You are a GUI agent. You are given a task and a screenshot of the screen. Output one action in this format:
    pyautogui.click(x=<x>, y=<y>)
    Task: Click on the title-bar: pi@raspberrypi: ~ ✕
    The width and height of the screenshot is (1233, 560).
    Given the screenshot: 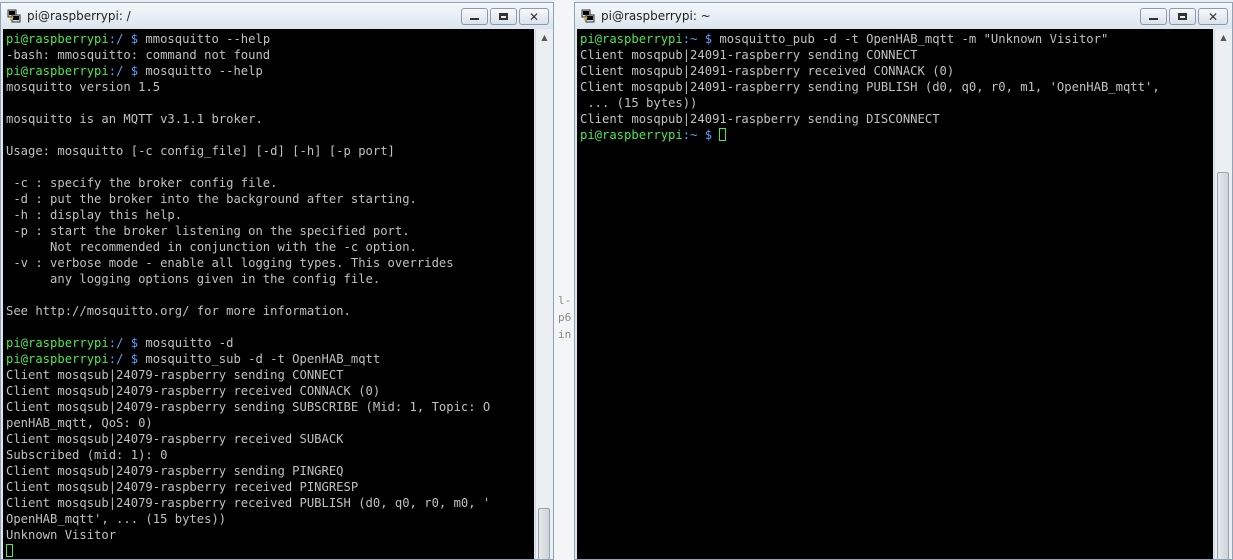 What is the action you would take?
    pyautogui.click(x=903, y=16)
    